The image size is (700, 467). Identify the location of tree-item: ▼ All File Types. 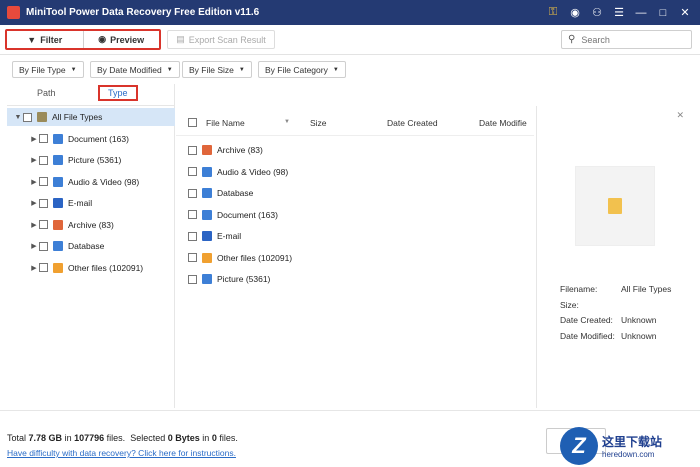
(91, 117).